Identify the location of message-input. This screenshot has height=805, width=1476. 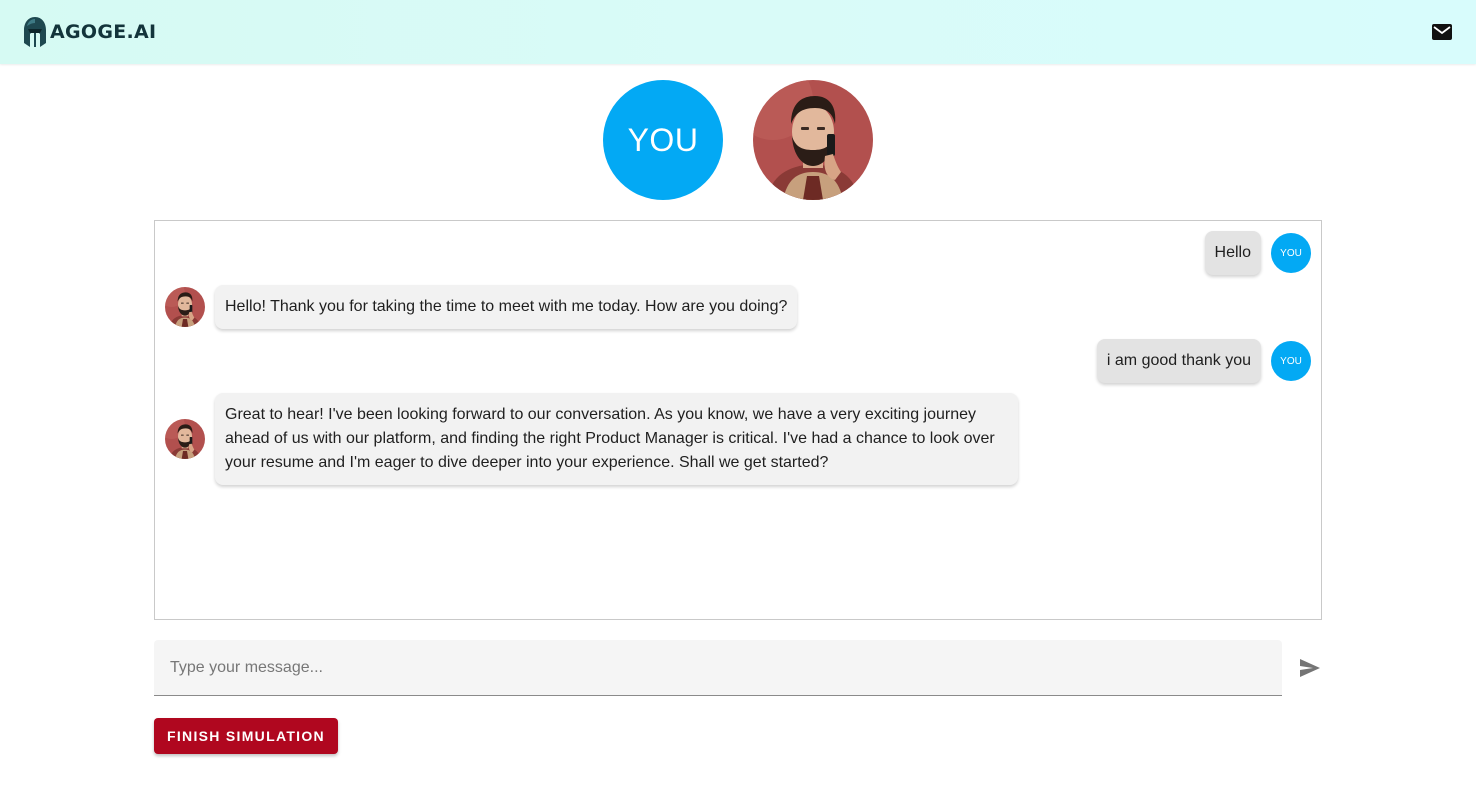
(718, 667).